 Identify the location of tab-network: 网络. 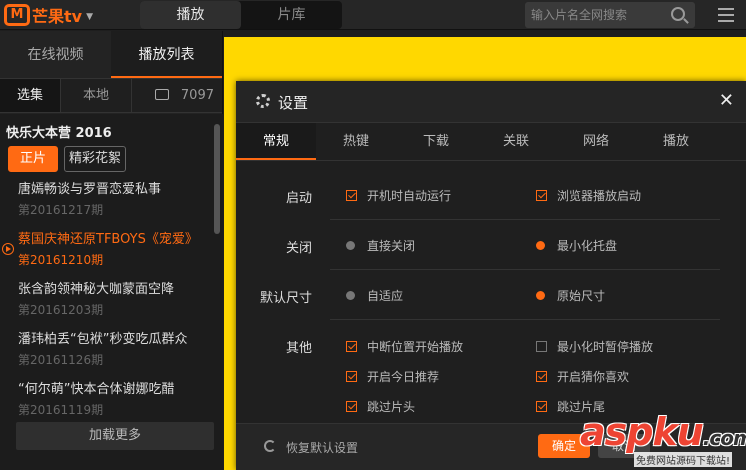
(596, 141).